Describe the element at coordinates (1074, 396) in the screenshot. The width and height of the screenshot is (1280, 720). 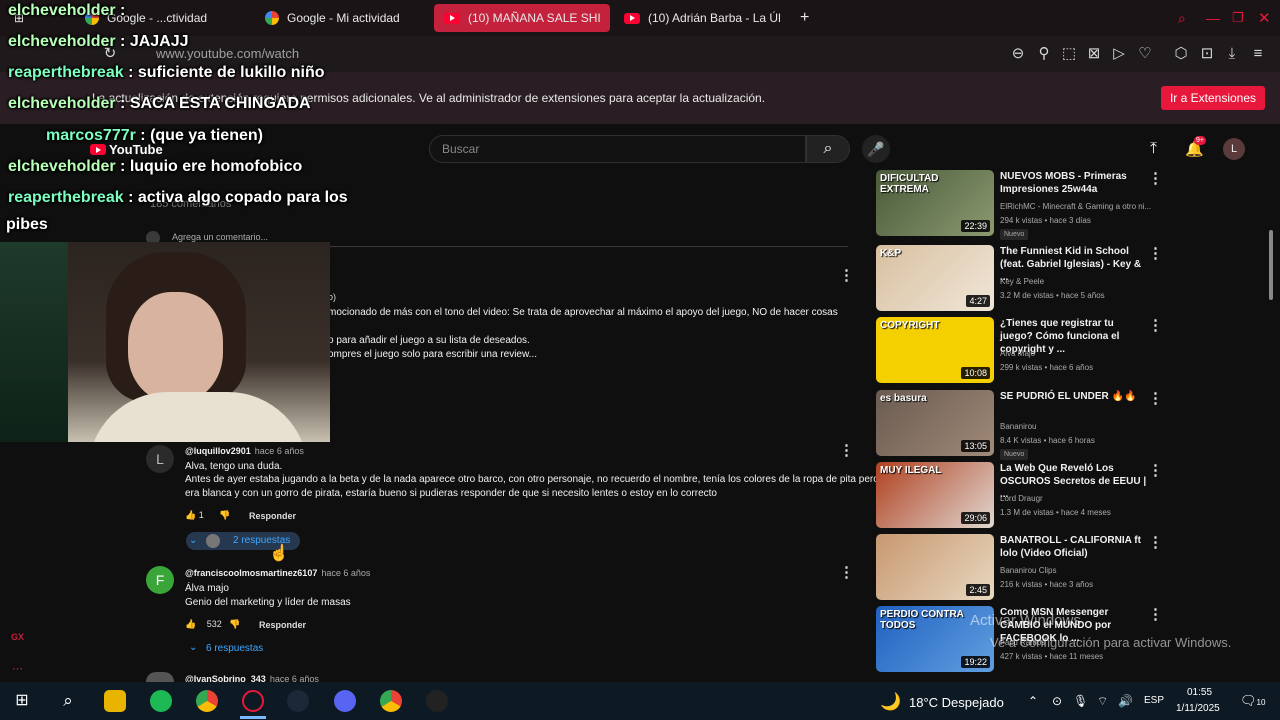
I see `video-title: SE PUDRIÓ EL UNDER 🔥🔥` at that location.